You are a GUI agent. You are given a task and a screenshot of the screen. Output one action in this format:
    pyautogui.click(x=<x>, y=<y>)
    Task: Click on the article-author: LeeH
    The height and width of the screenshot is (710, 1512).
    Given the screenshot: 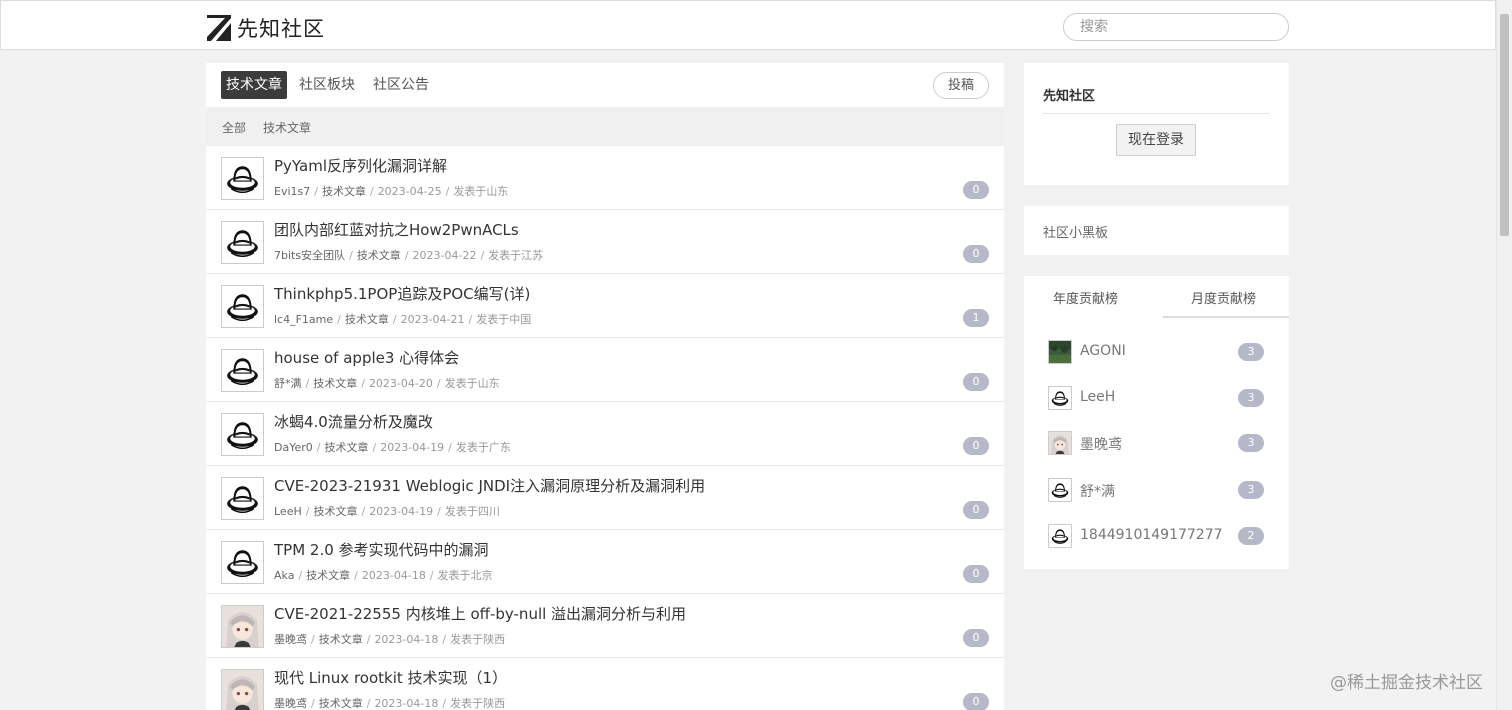 What is the action you would take?
    pyautogui.click(x=288, y=511)
    